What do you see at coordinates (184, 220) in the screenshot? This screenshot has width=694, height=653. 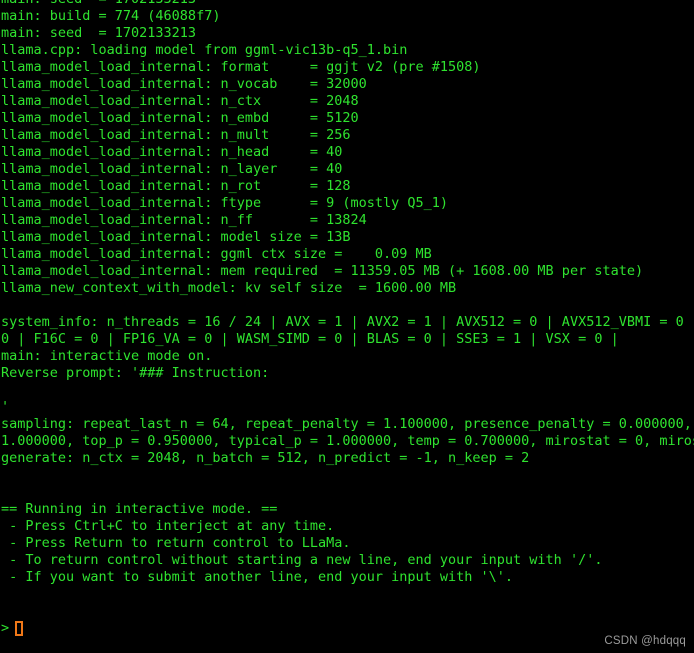 I see `terminal-line: llama_model_load_internal: n_ff = 13824` at bounding box center [184, 220].